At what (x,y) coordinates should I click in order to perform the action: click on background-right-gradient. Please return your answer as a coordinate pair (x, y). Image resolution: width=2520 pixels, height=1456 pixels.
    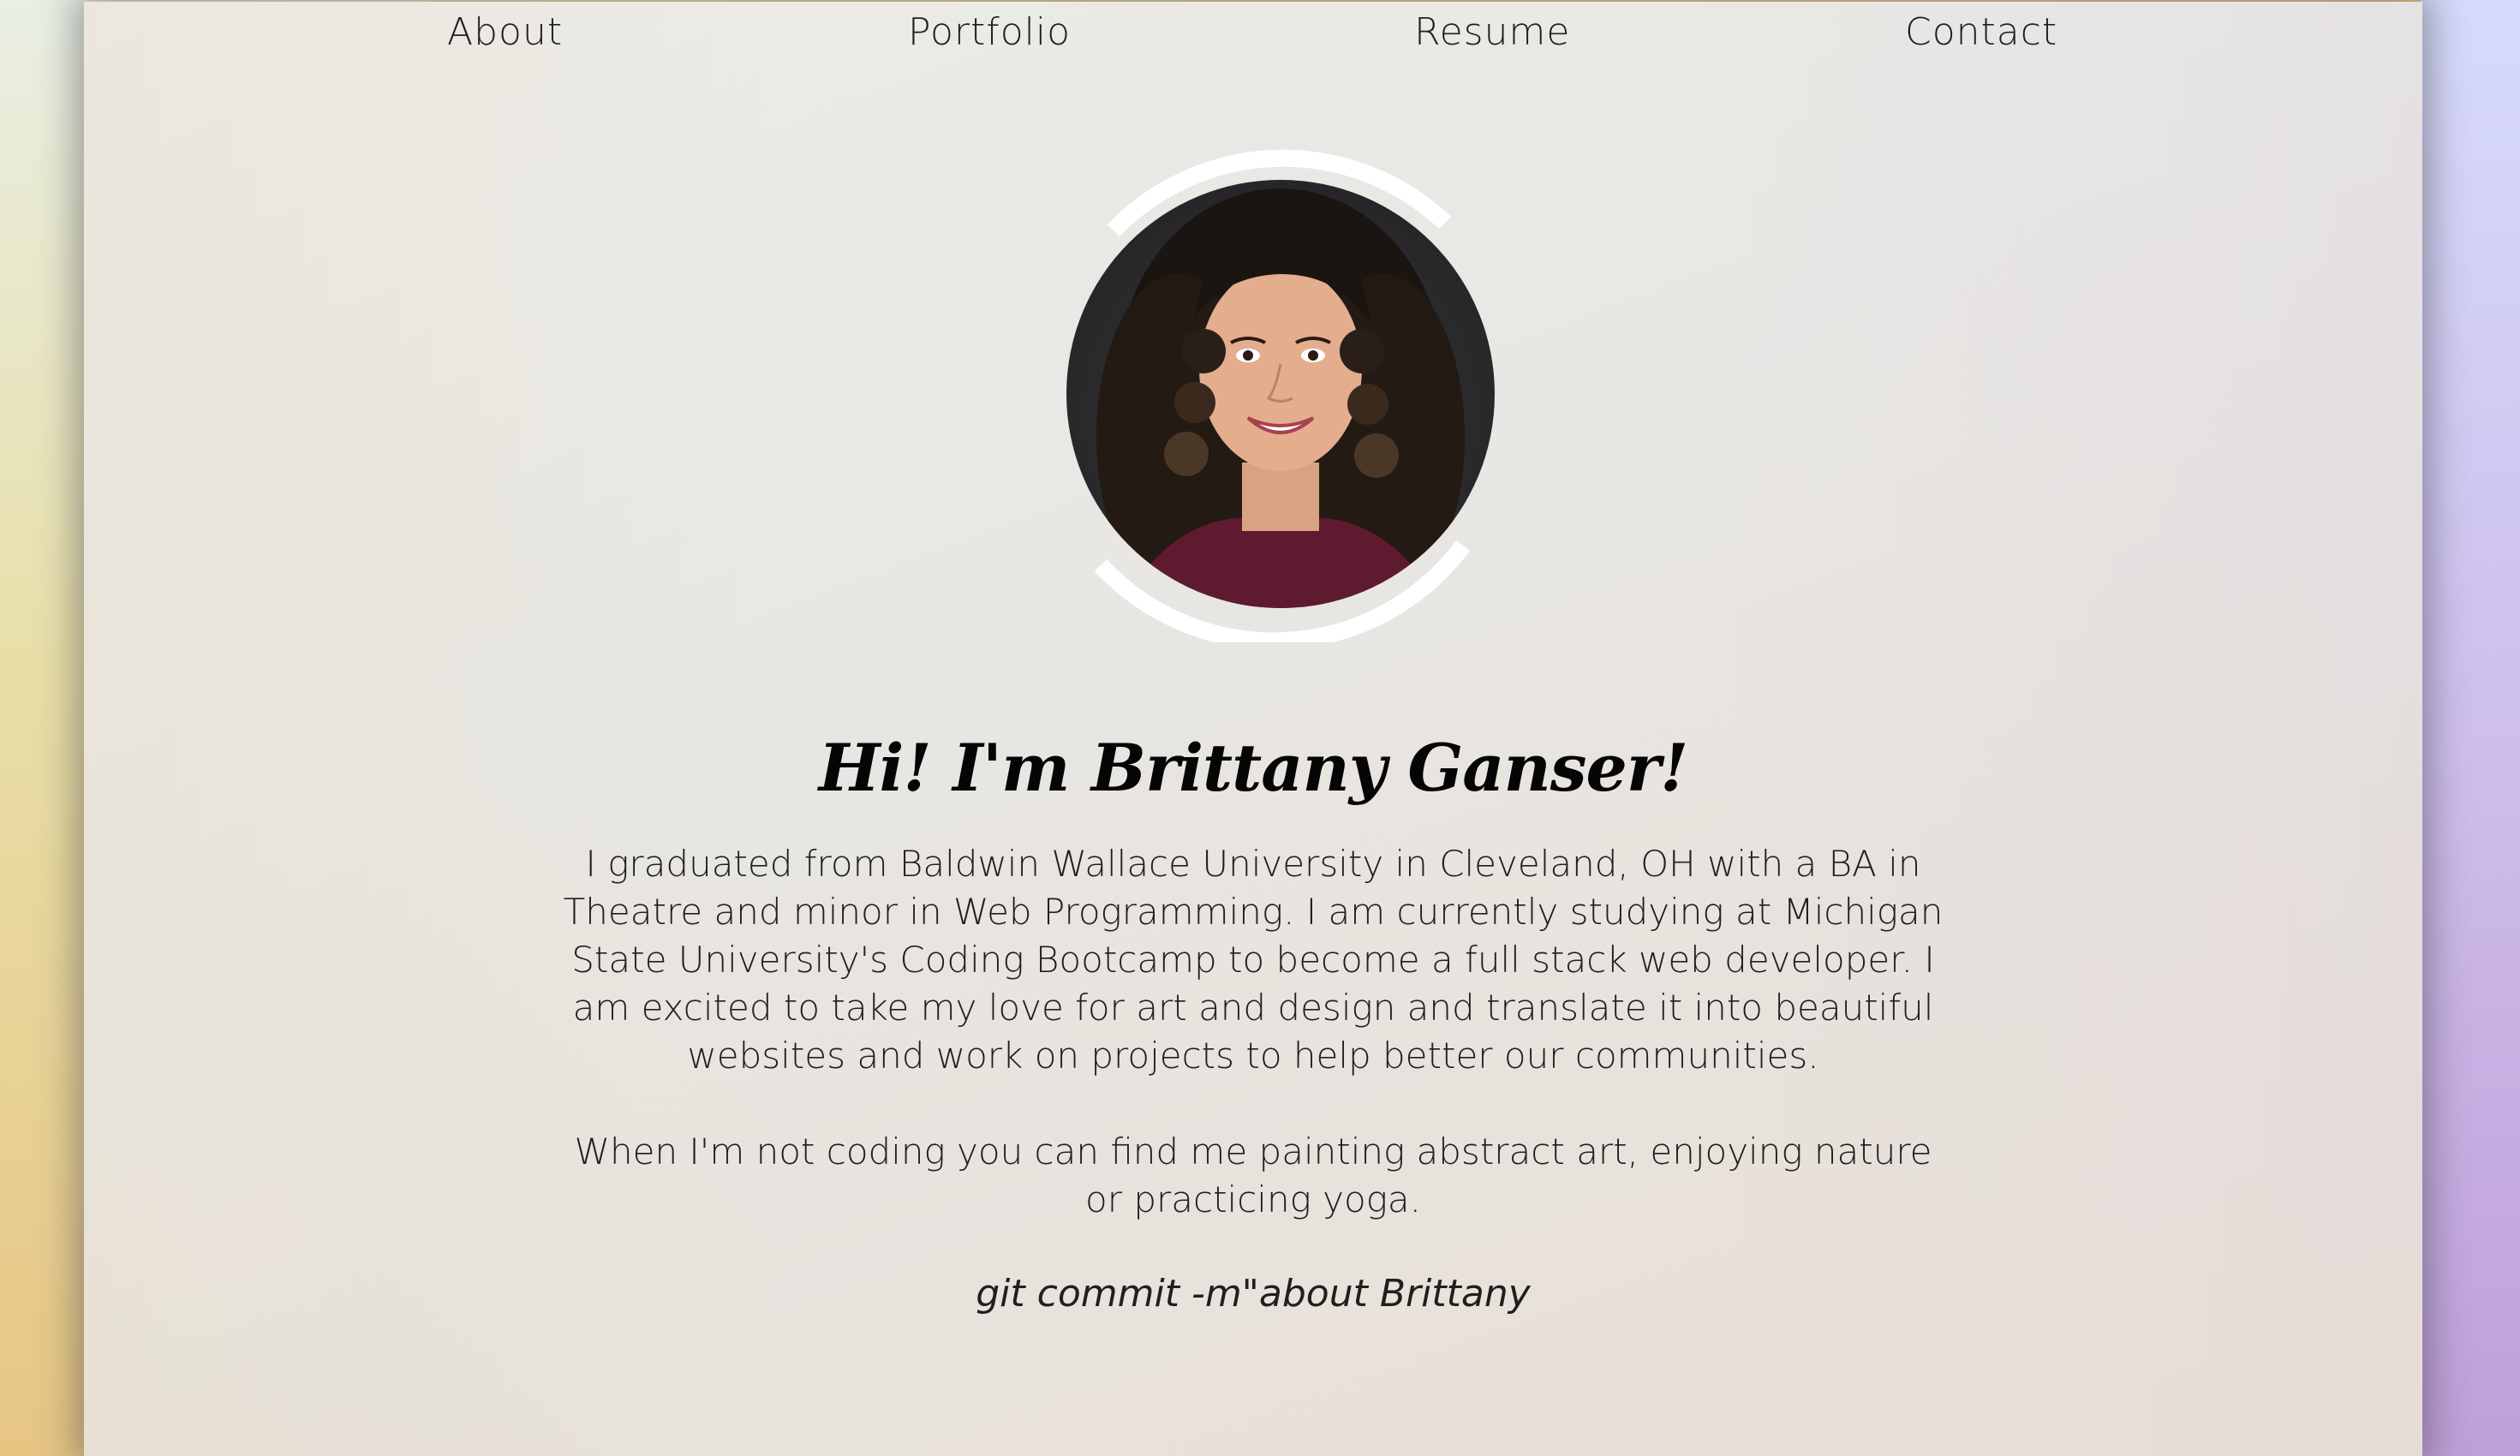
    Looking at the image, I should click on (2470, 728).